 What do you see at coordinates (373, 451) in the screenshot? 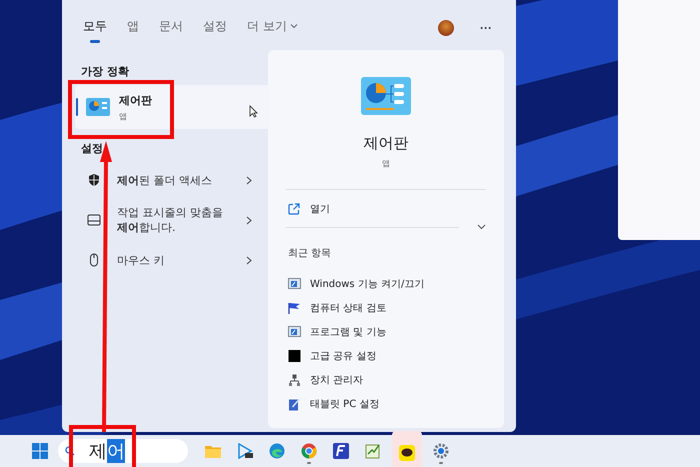
I see `notepad-icon` at bounding box center [373, 451].